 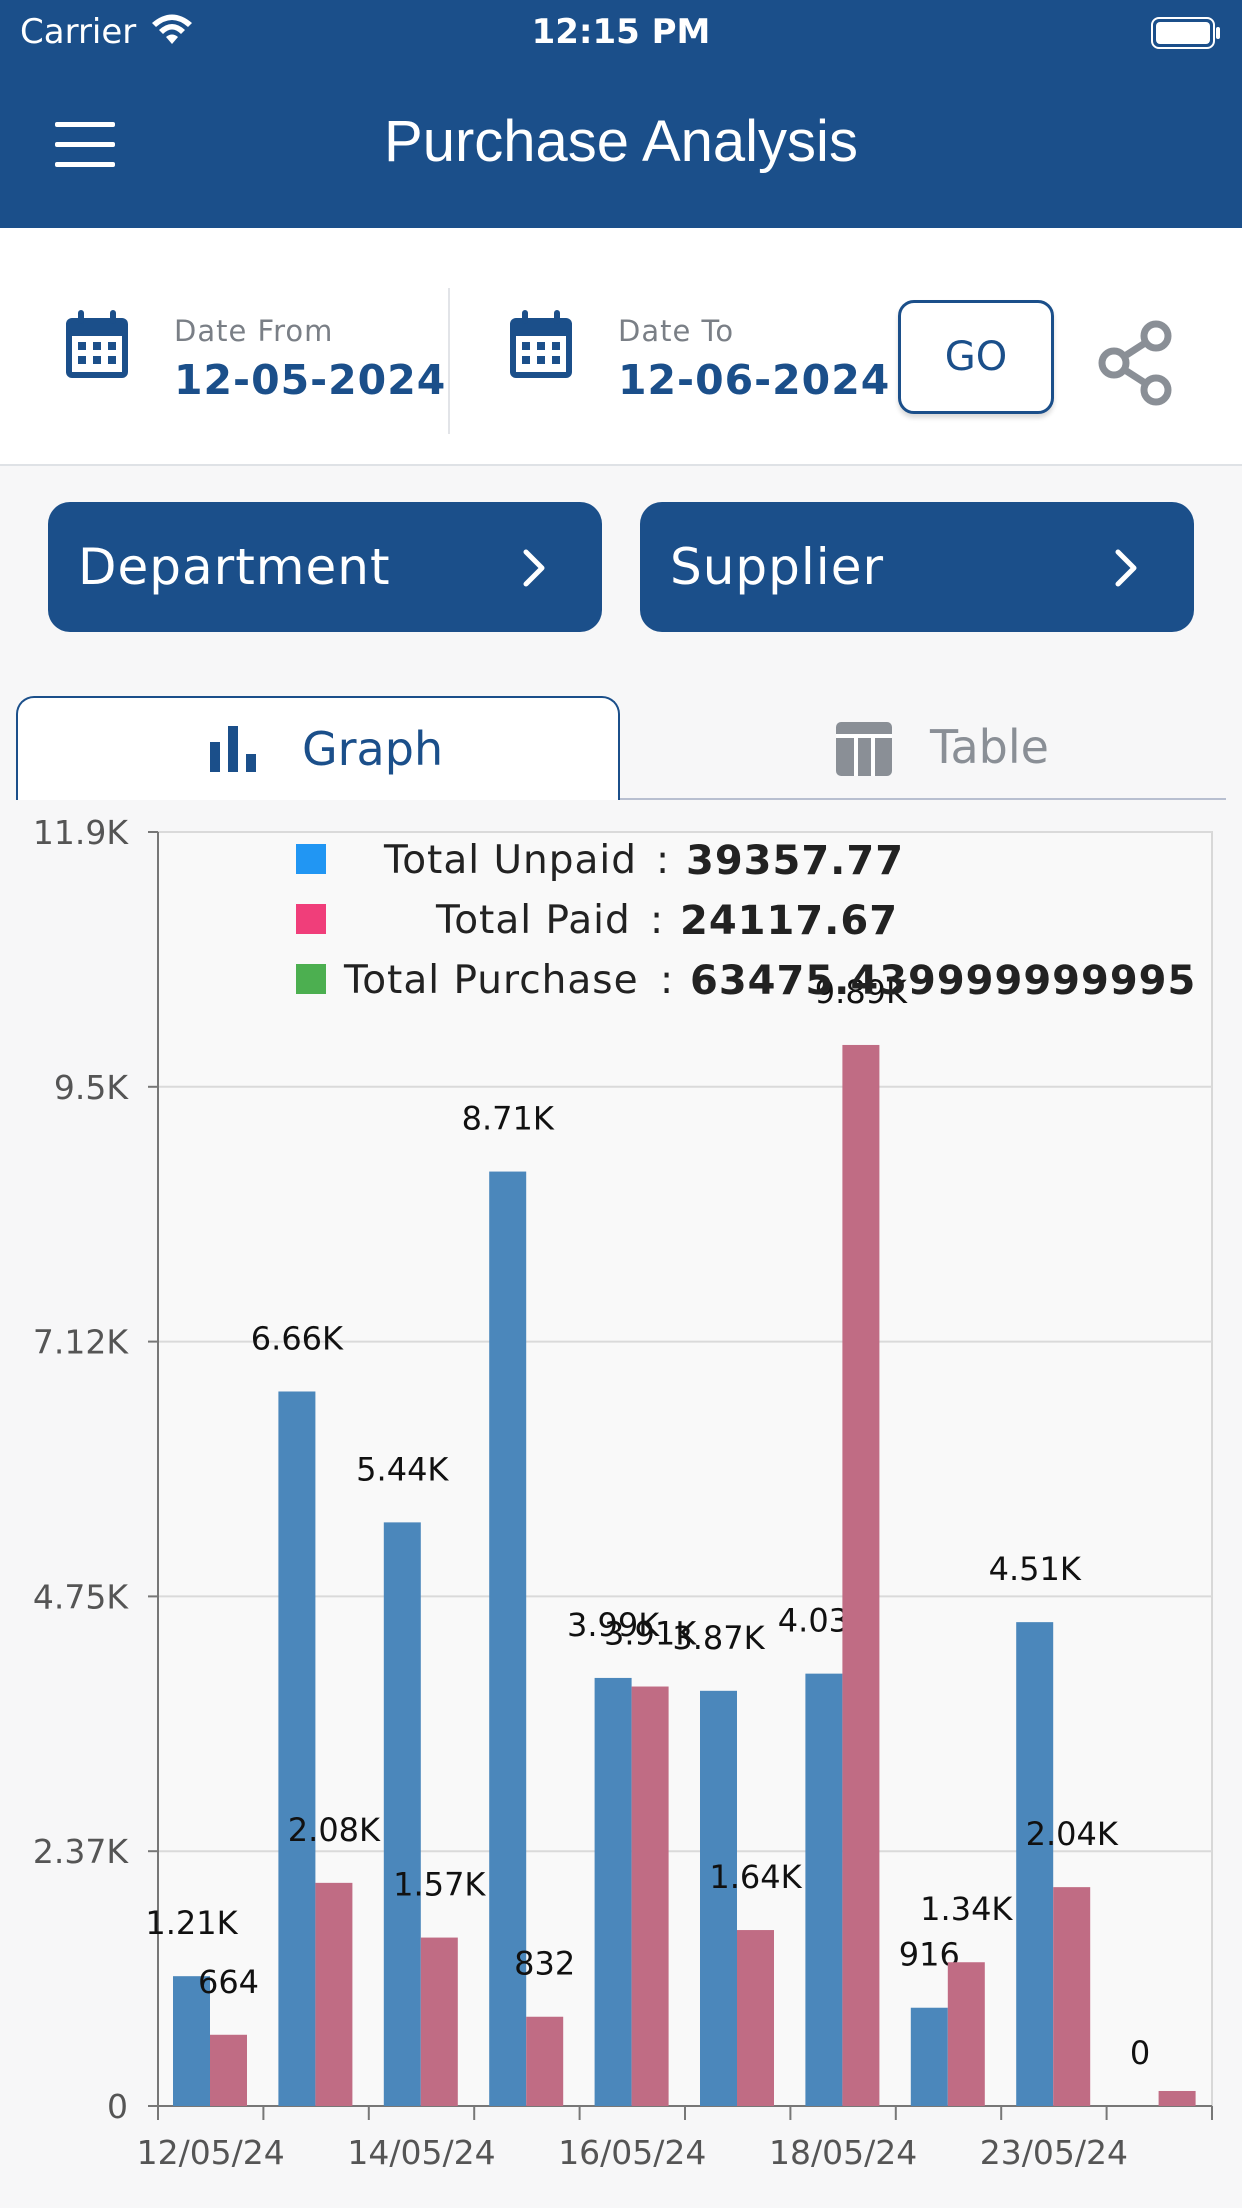 I want to click on department-label: Department, so click(x=234, y=567).